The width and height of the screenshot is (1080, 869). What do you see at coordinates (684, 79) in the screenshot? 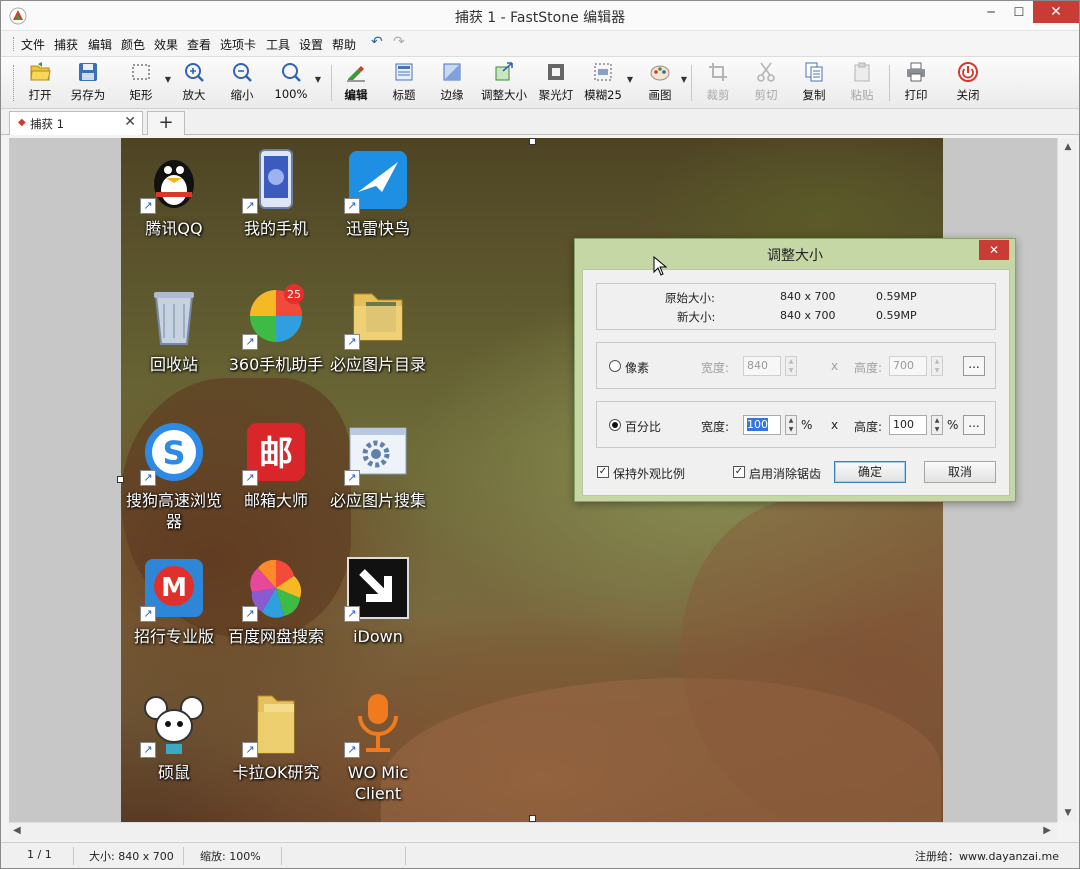
I see `draw-dropdown-arrow: ▼` at bounding box center [684, 79].